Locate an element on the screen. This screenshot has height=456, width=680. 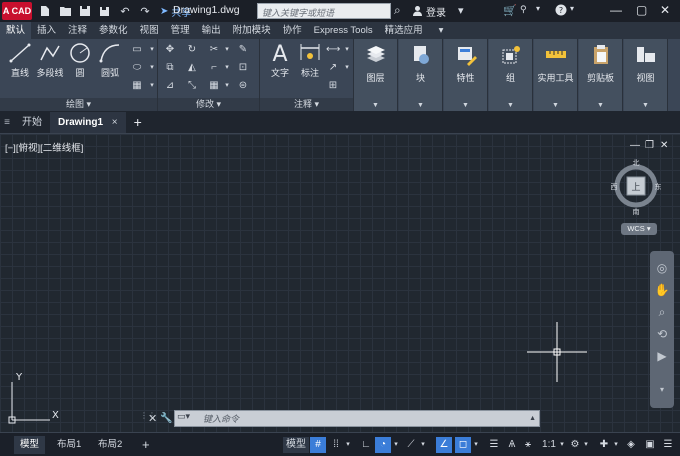
tab-parametric: 参数化 is located at coordinates (113, 30).